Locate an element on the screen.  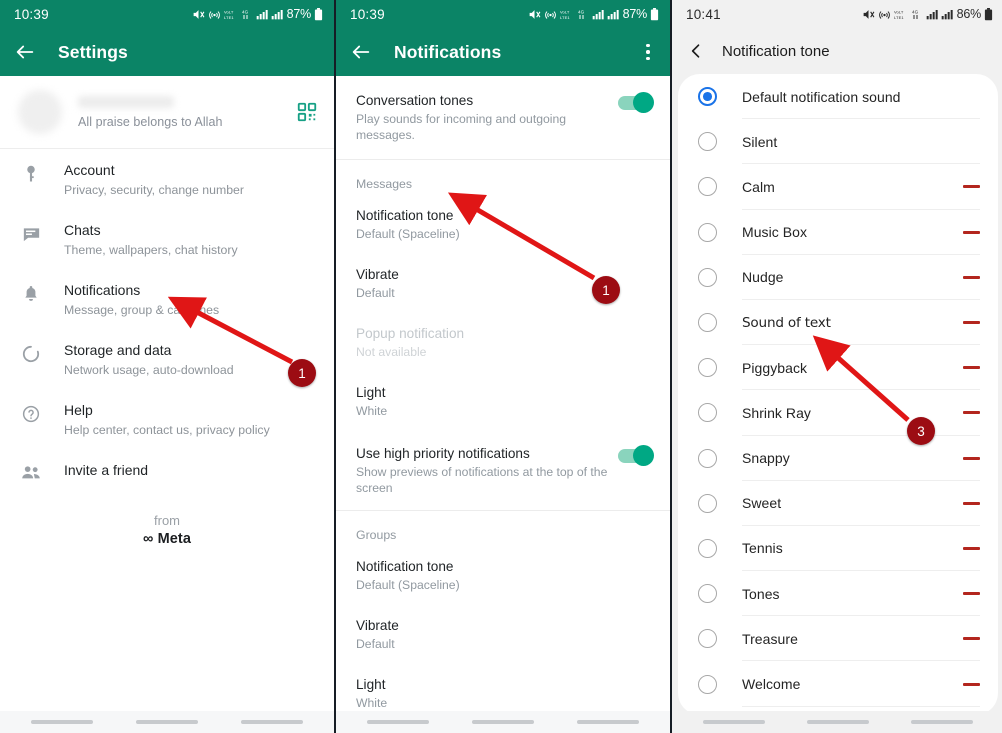
mute-icon is located at coordinates (198, 14).